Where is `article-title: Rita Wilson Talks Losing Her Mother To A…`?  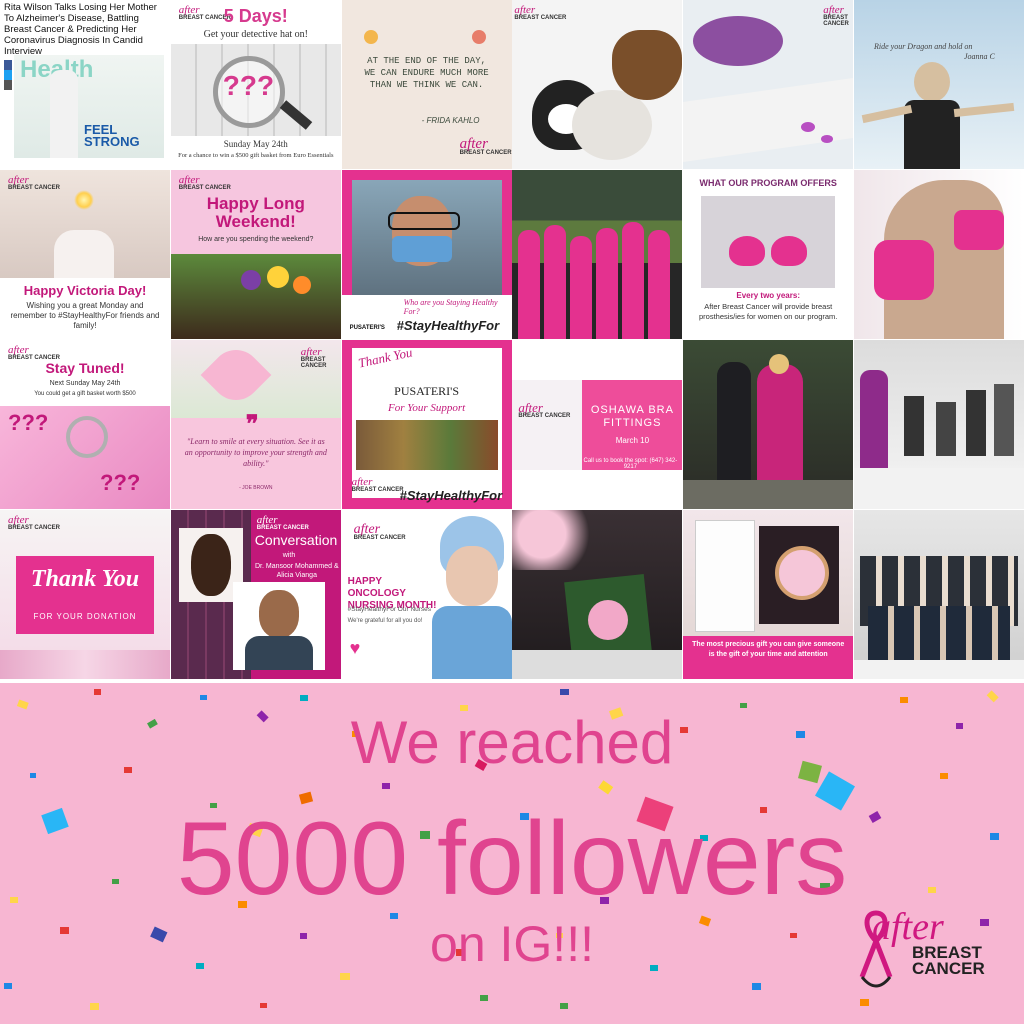
article-title: Rita Wilson Talks Losing Her Mother To A… is located at coordinates (80, 29).